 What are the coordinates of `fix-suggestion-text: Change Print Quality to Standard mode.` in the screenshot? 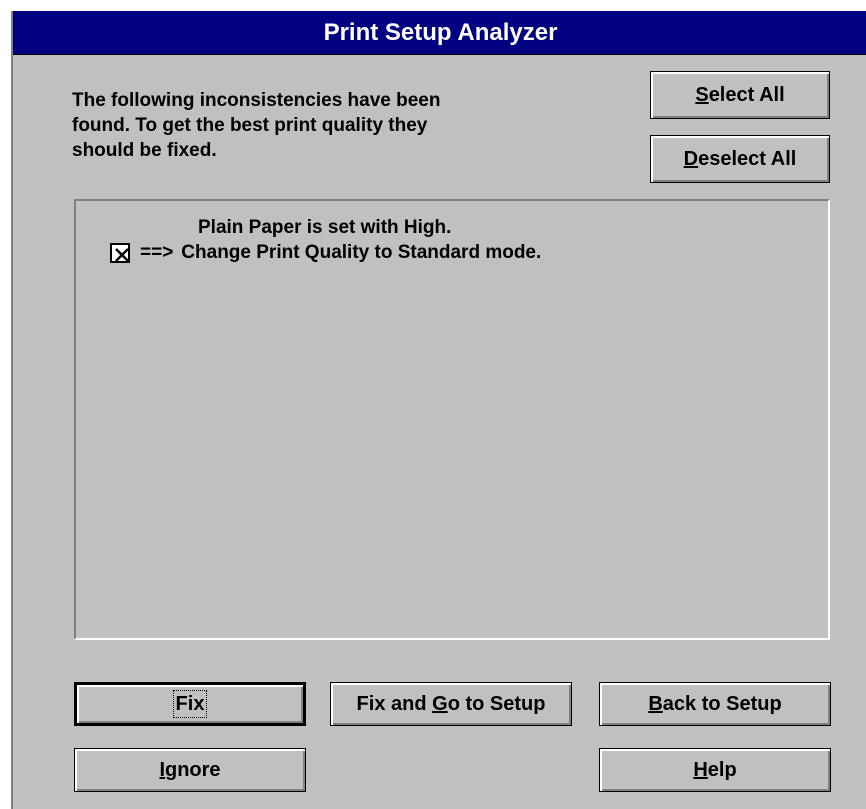 It's located at (361, 252).